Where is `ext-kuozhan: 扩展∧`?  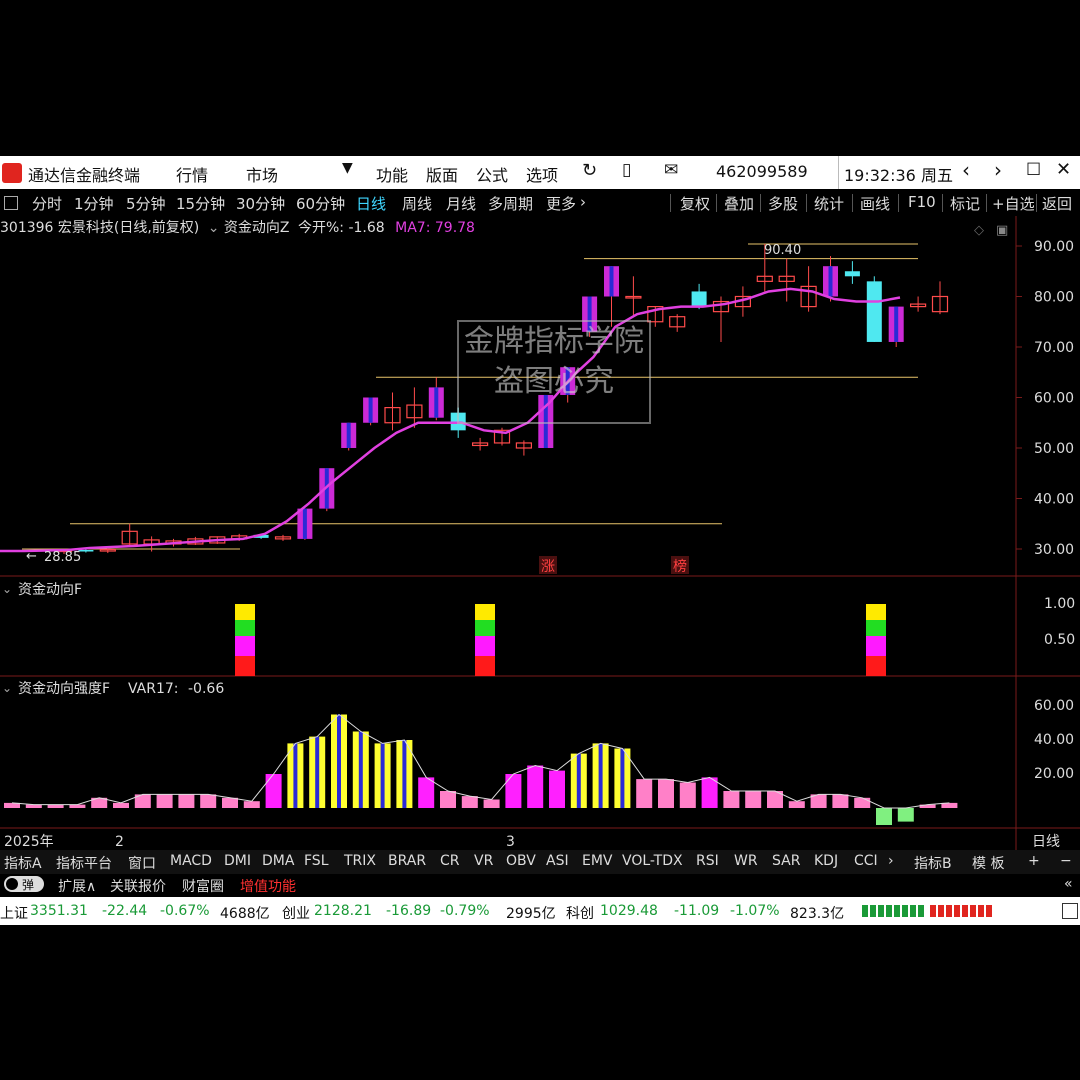 ext-kuozhan: 扩展∧ is located at coordinates (77, 886).